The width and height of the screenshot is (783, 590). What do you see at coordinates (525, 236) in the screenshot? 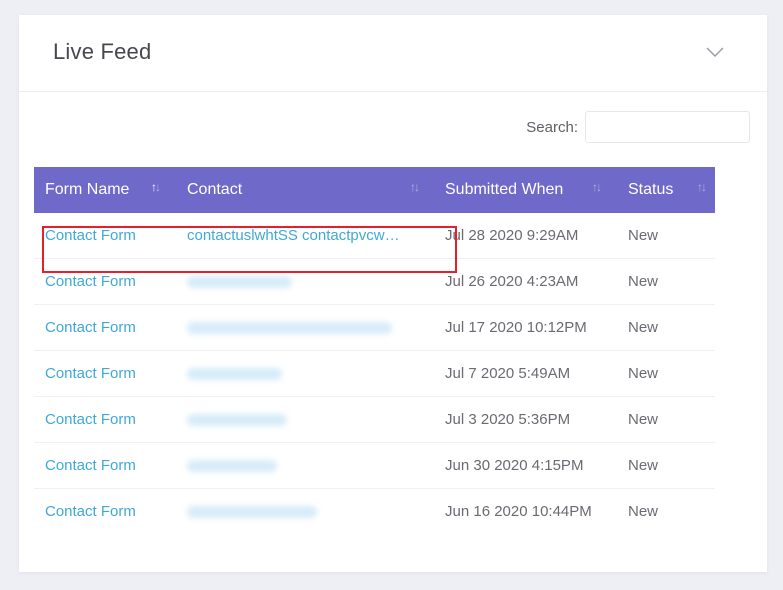
I see `submitted-when-cell: Jul 28 2020 9:29AM` at bounding box center [525, 236].